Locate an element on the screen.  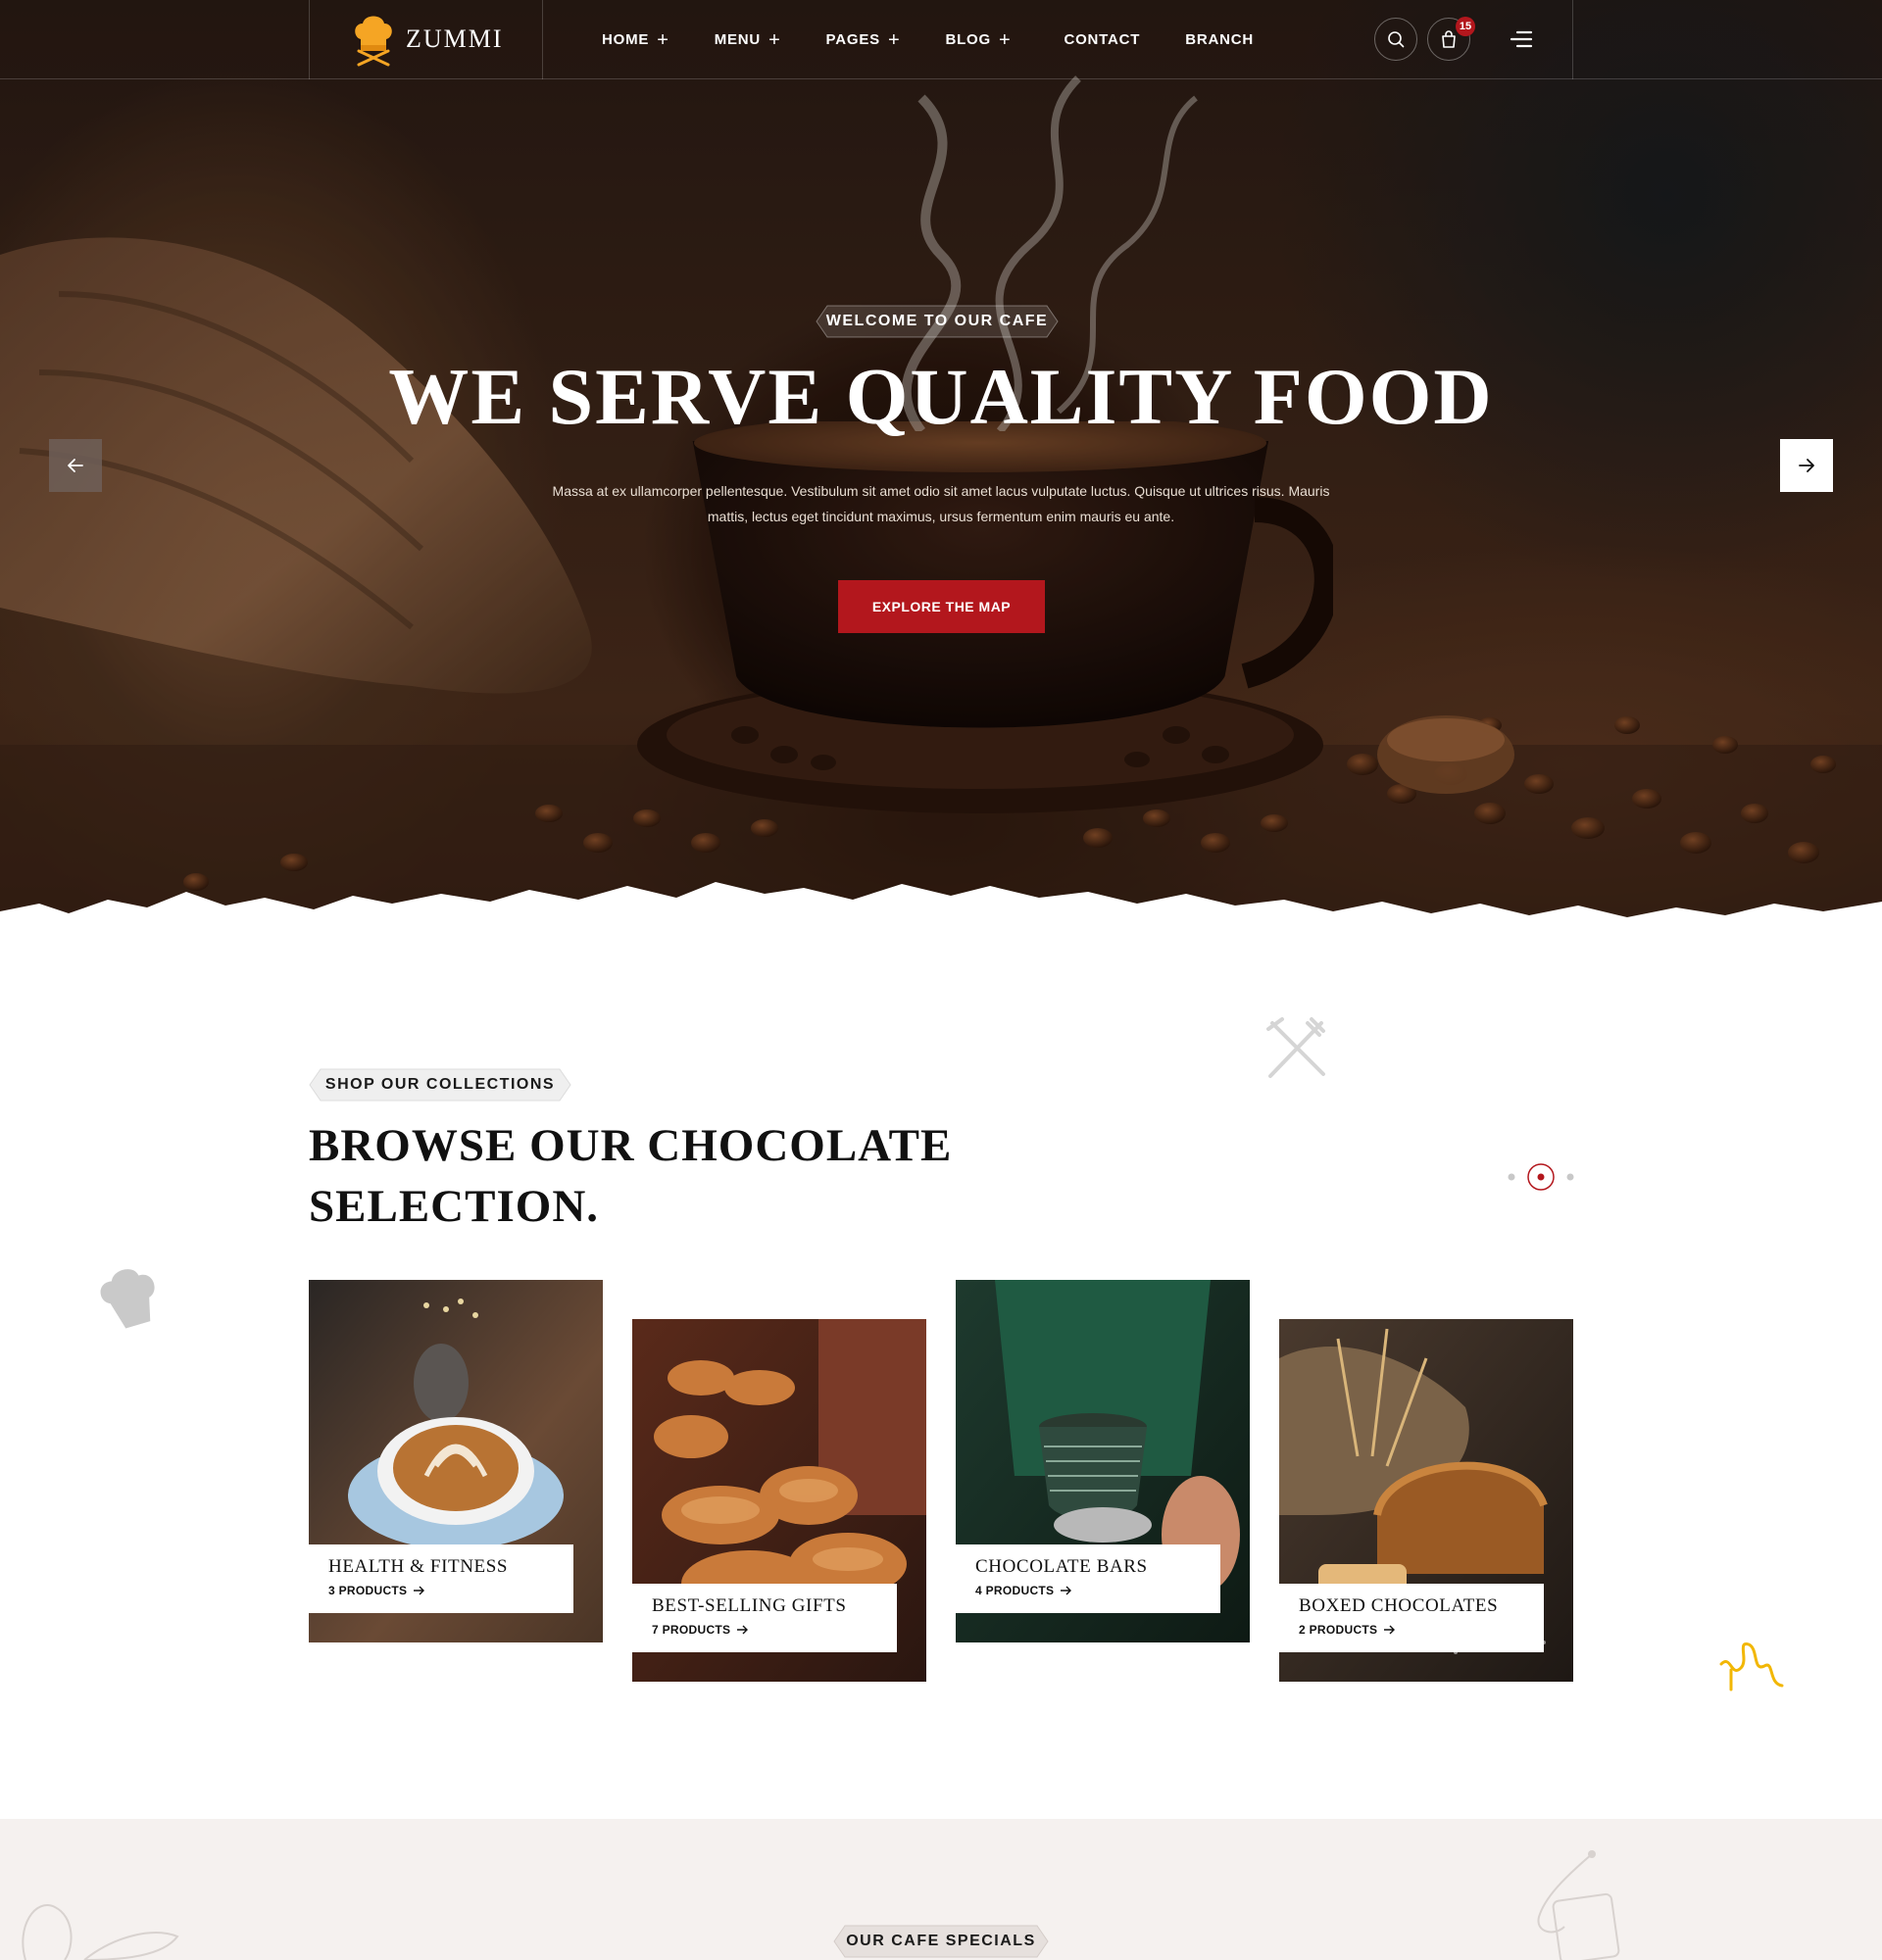
leaf-decoration-icon is located at coordinates (101, 1932).